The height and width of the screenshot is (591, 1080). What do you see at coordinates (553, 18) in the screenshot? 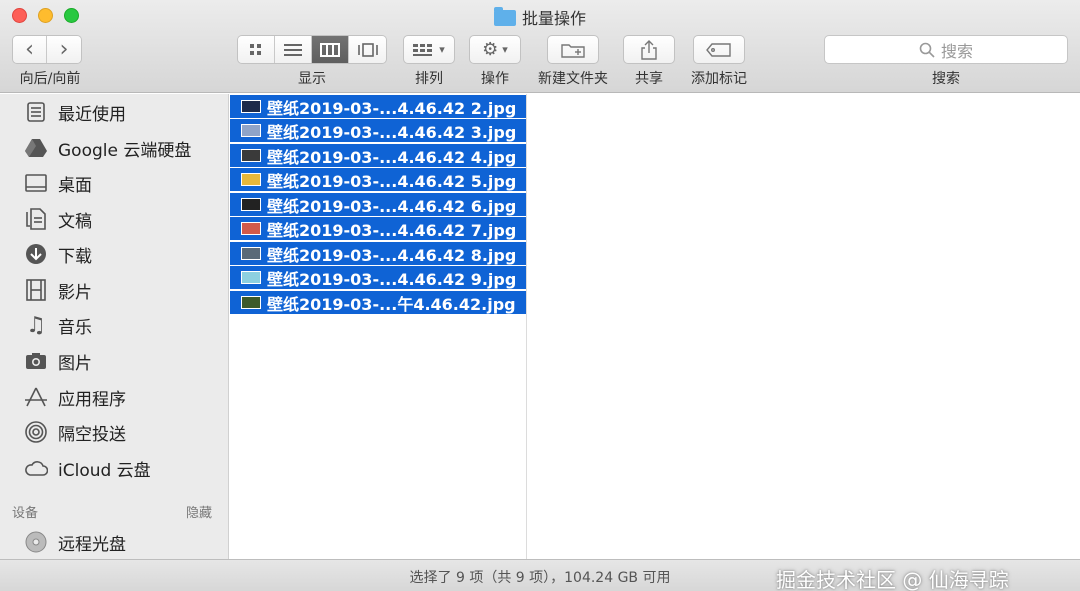
I see `window-title: 批量操作` at bounding box center [553, 18].